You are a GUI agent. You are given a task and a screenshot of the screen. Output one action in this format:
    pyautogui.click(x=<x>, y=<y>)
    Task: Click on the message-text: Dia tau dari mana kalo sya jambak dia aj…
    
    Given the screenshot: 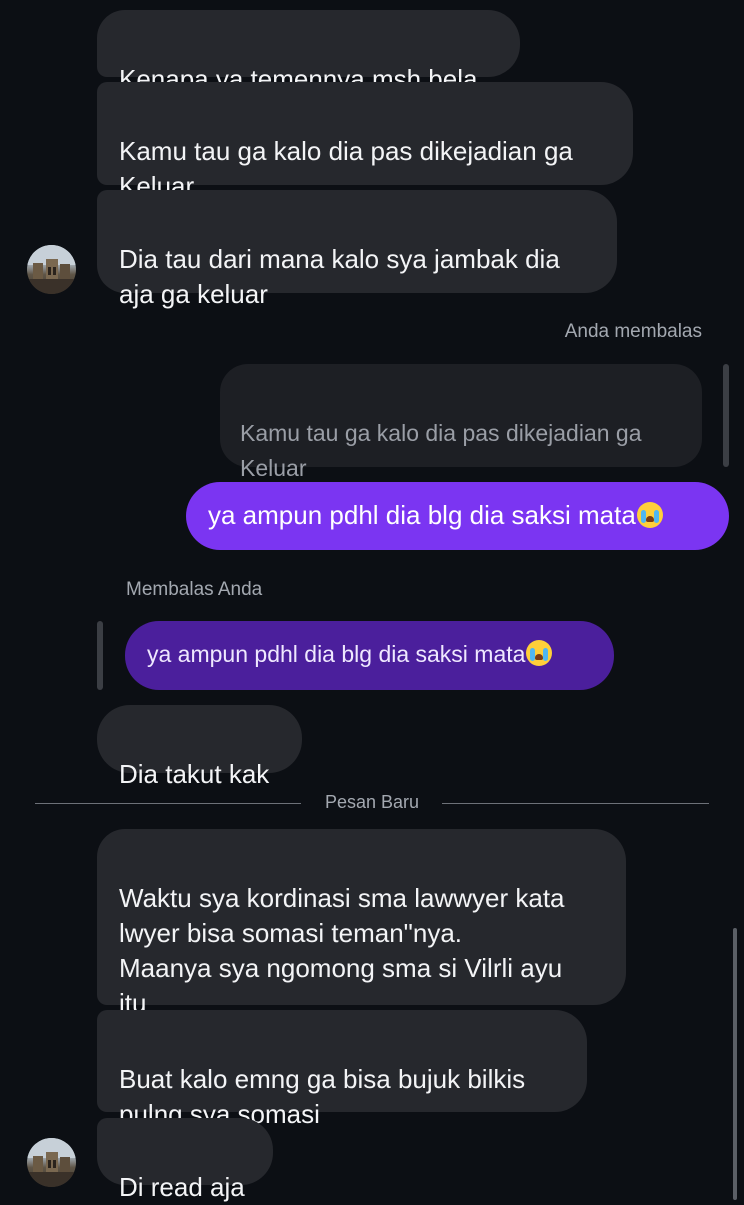 What is the action you would take?
    pyautogui.click(x=339, y=276)
    